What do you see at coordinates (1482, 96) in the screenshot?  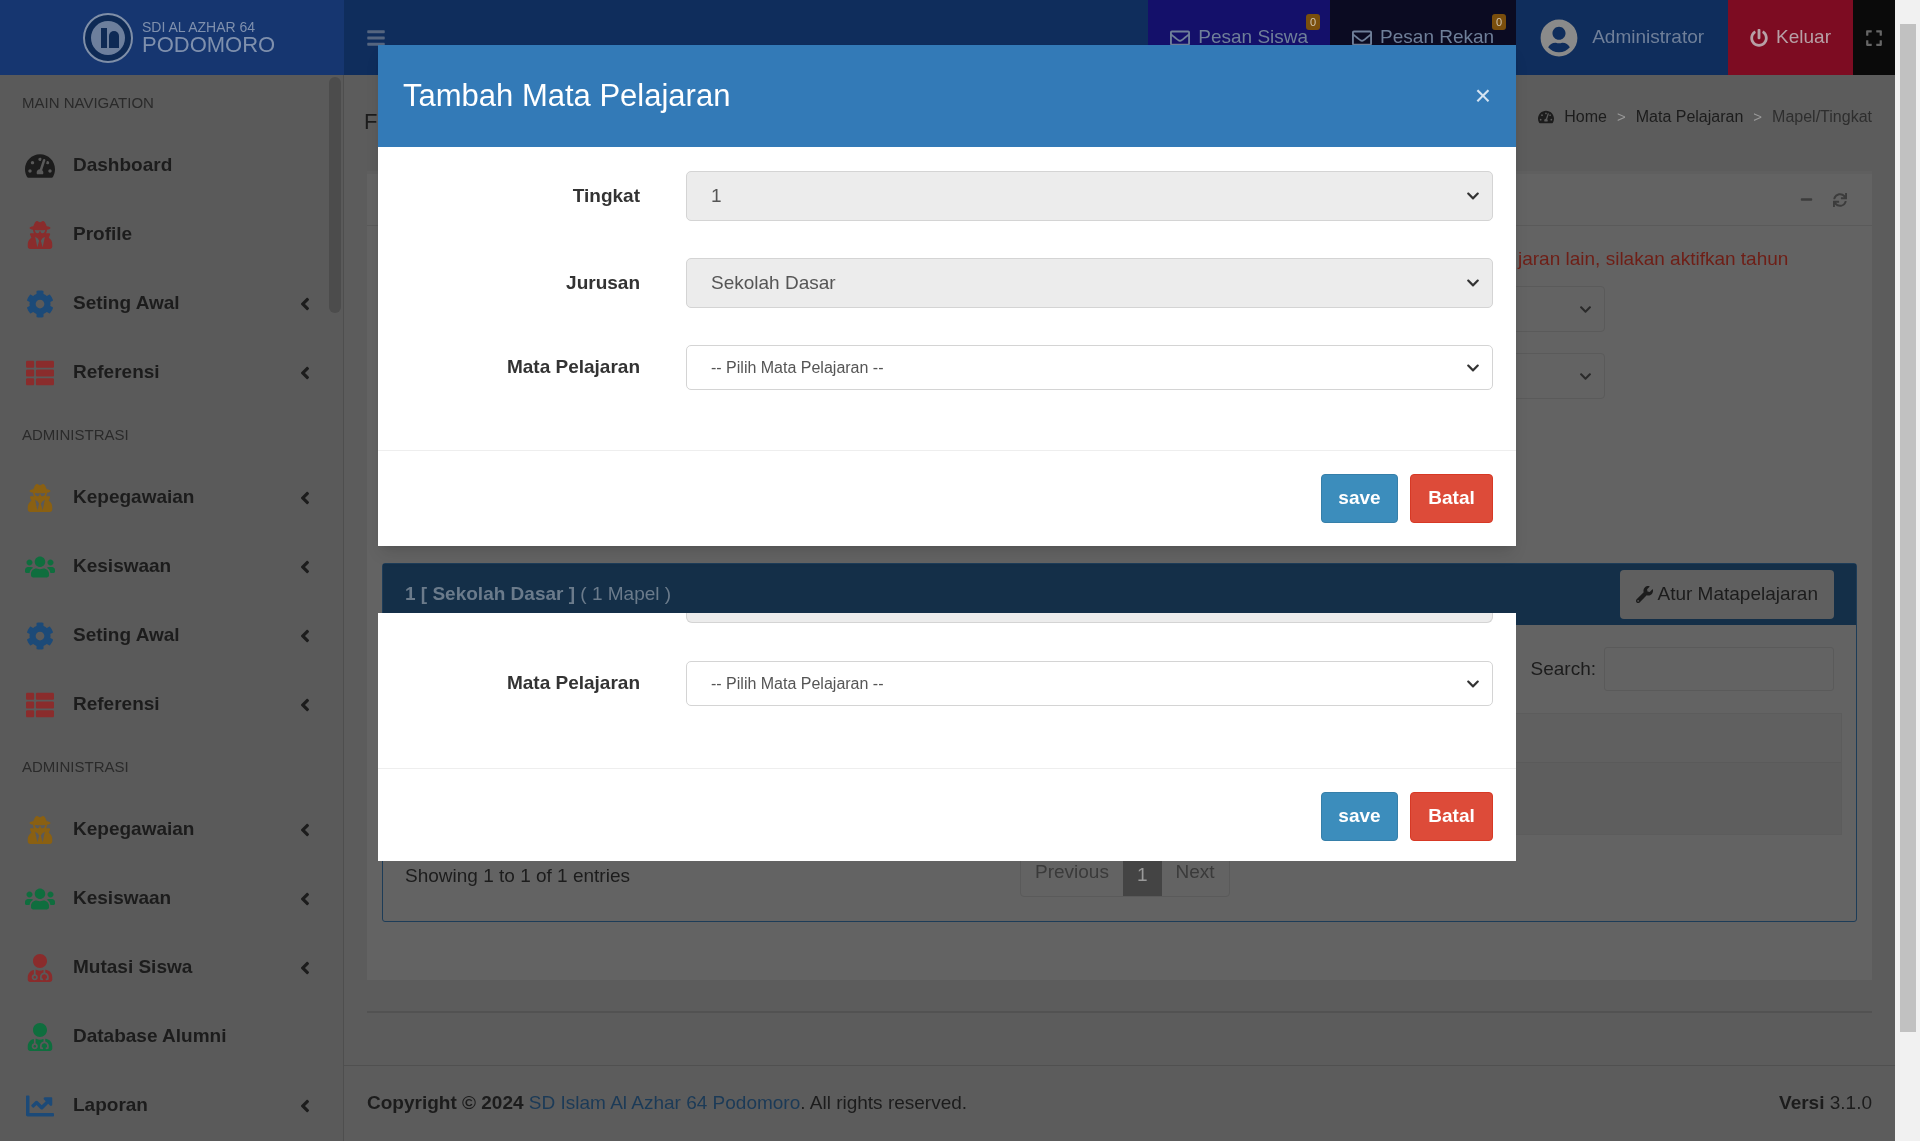 I see `close-button: ×` at bounding box center [1482, 96].